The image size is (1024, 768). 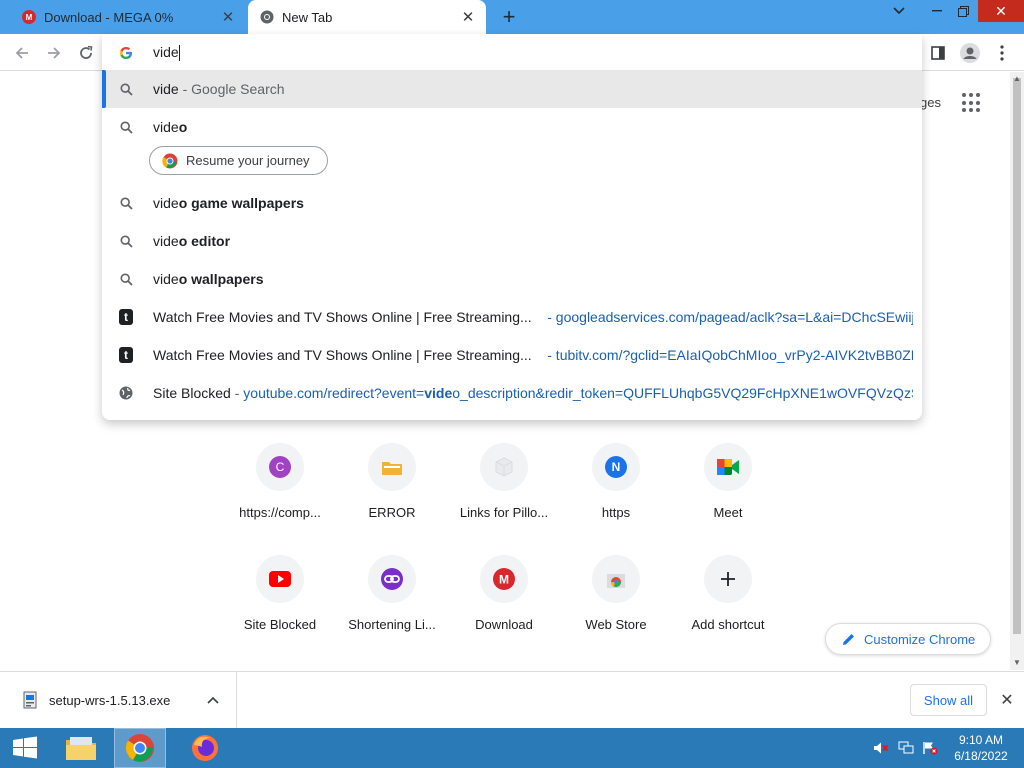 What do you see at coordinates (970, 53) in the screenshot?
I see `profile-avatar-icon` at bounding box center [970, 53].